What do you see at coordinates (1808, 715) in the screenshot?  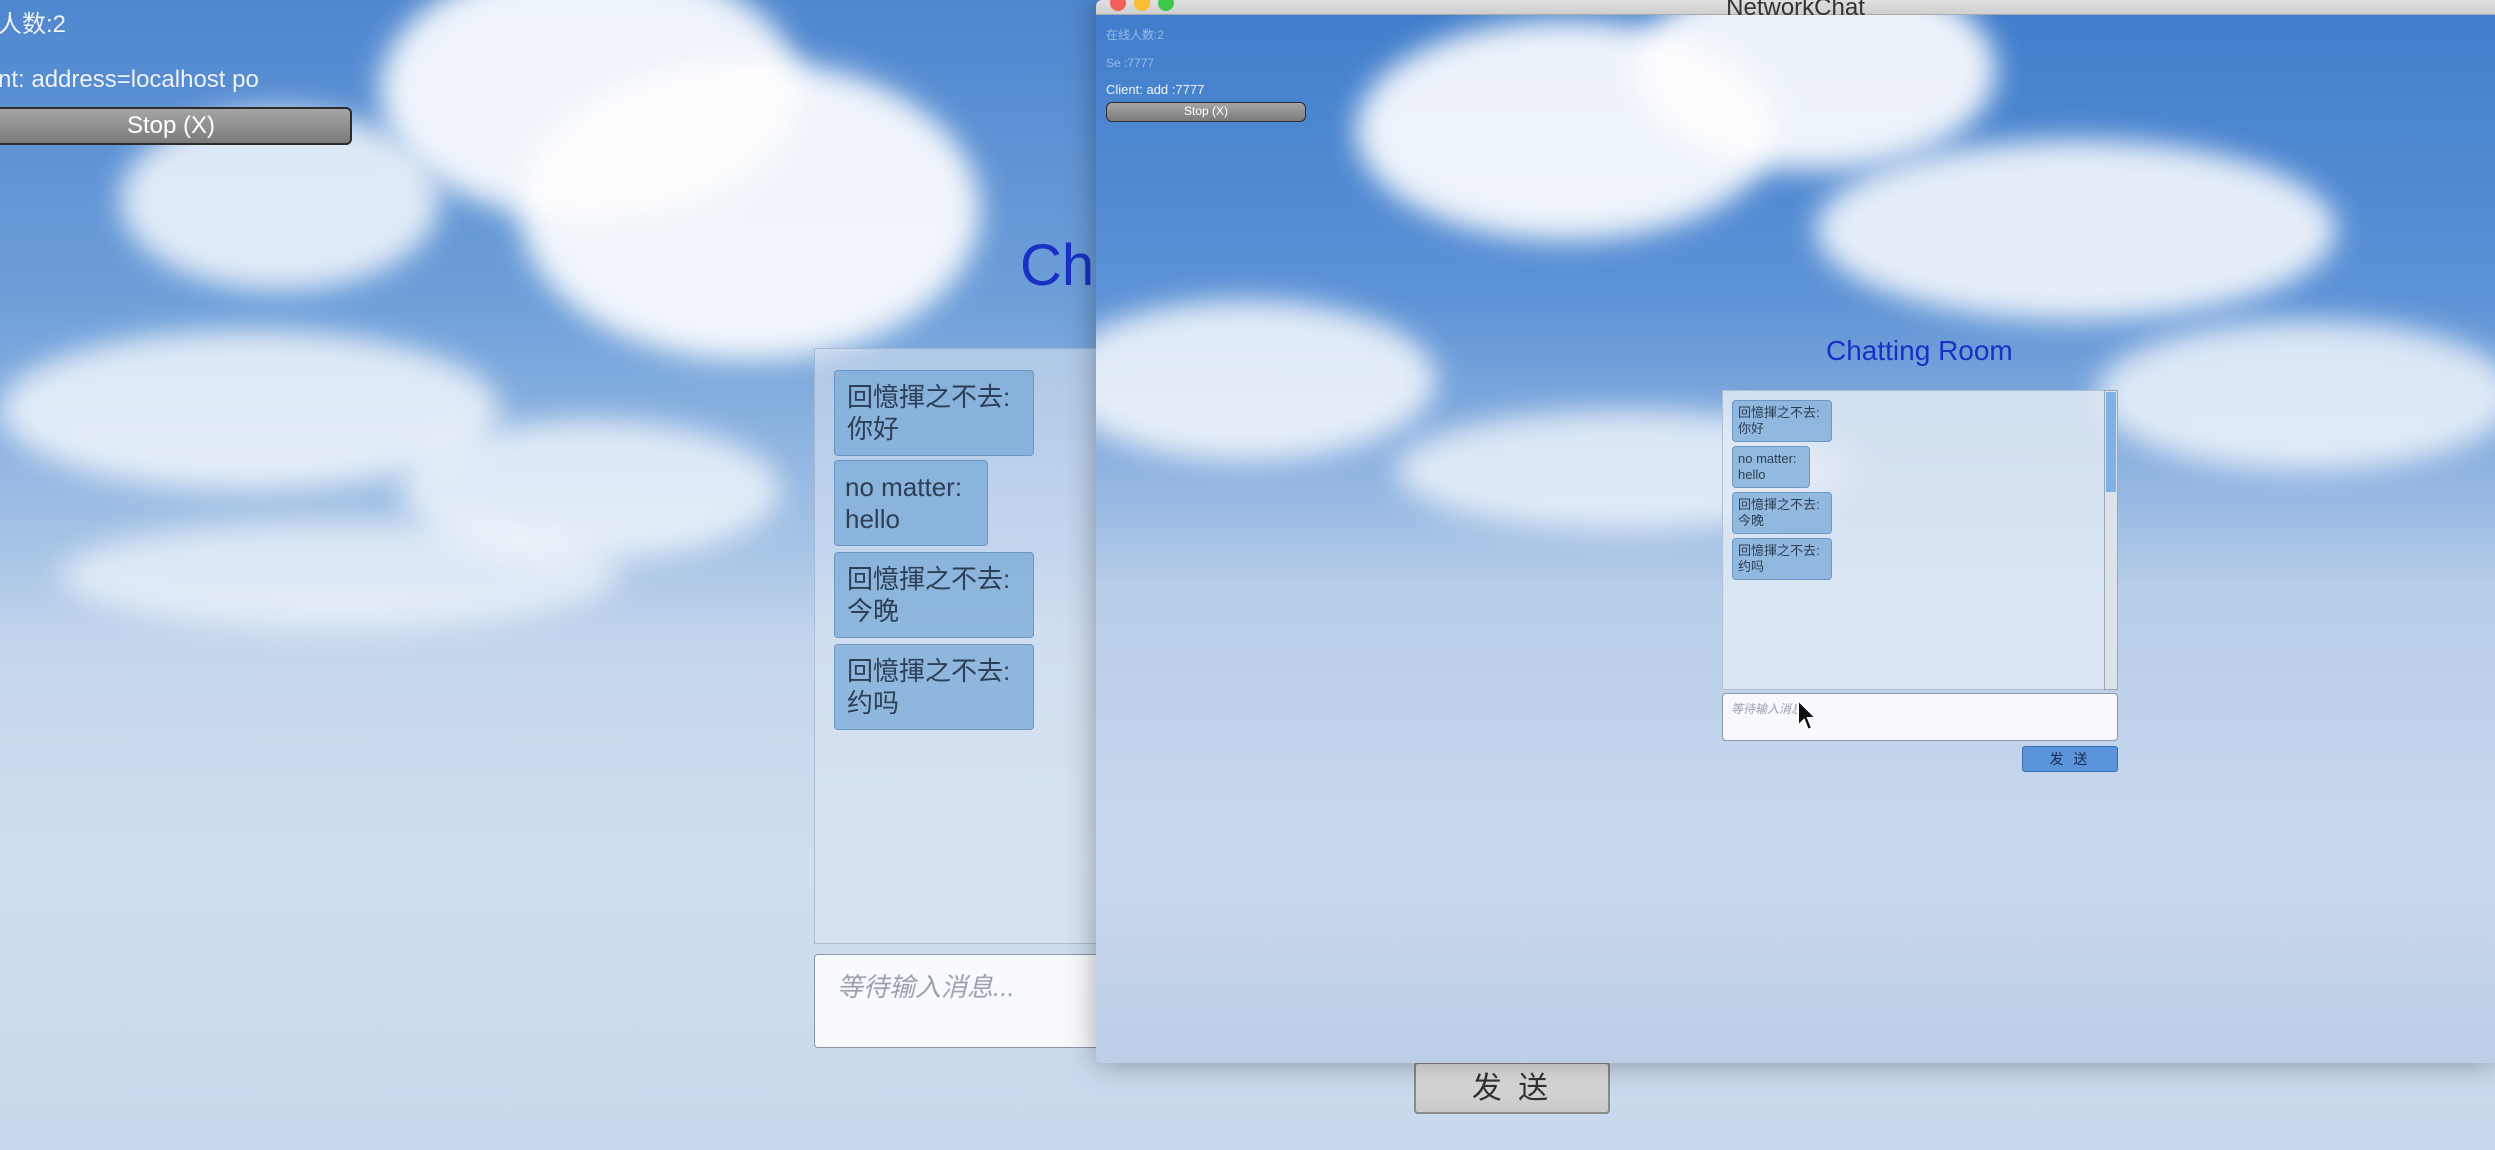 I see `mouse-cursor-icon` at bounding box center [1808, 715].